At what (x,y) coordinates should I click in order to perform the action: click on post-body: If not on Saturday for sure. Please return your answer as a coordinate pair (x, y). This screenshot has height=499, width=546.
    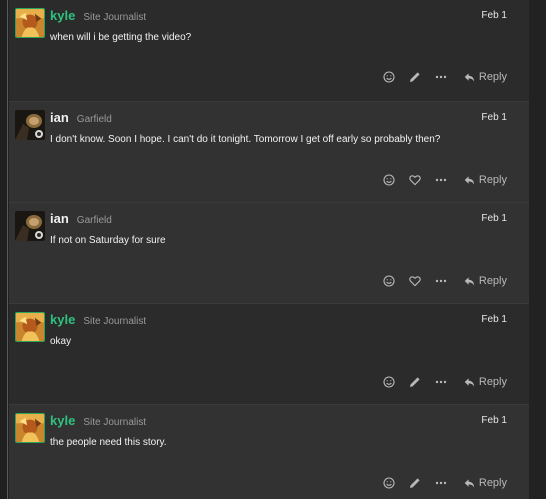
    Looking at the image, I should click on (108, 240).